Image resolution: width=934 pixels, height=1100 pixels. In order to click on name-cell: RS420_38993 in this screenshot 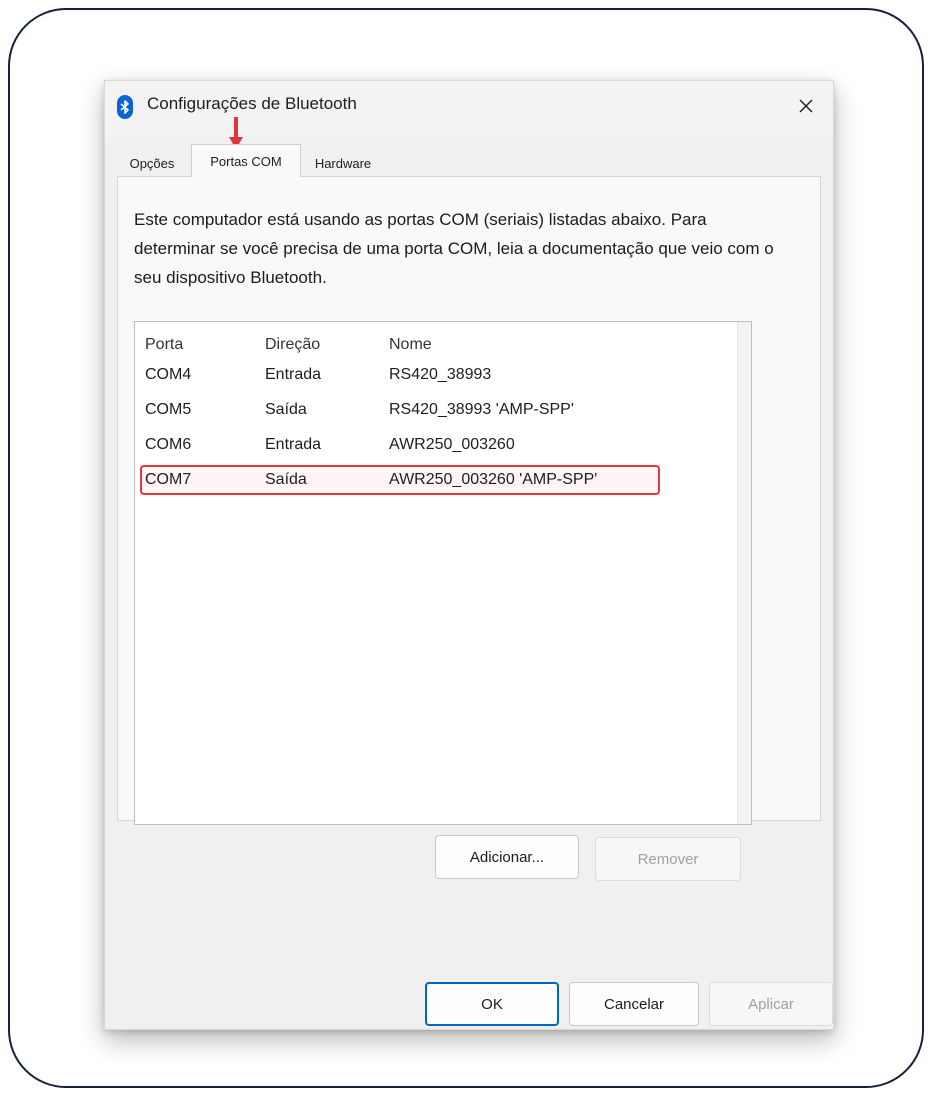, I will do `click(440, 374)`.